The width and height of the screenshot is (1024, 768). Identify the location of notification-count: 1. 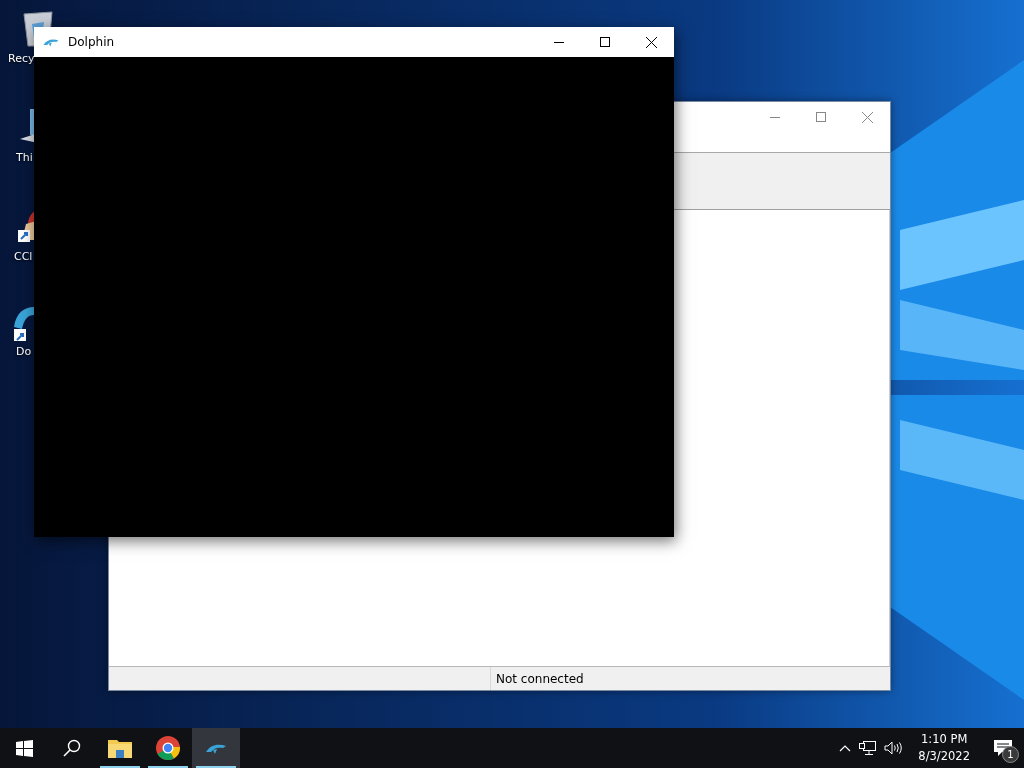
(1010, 754).